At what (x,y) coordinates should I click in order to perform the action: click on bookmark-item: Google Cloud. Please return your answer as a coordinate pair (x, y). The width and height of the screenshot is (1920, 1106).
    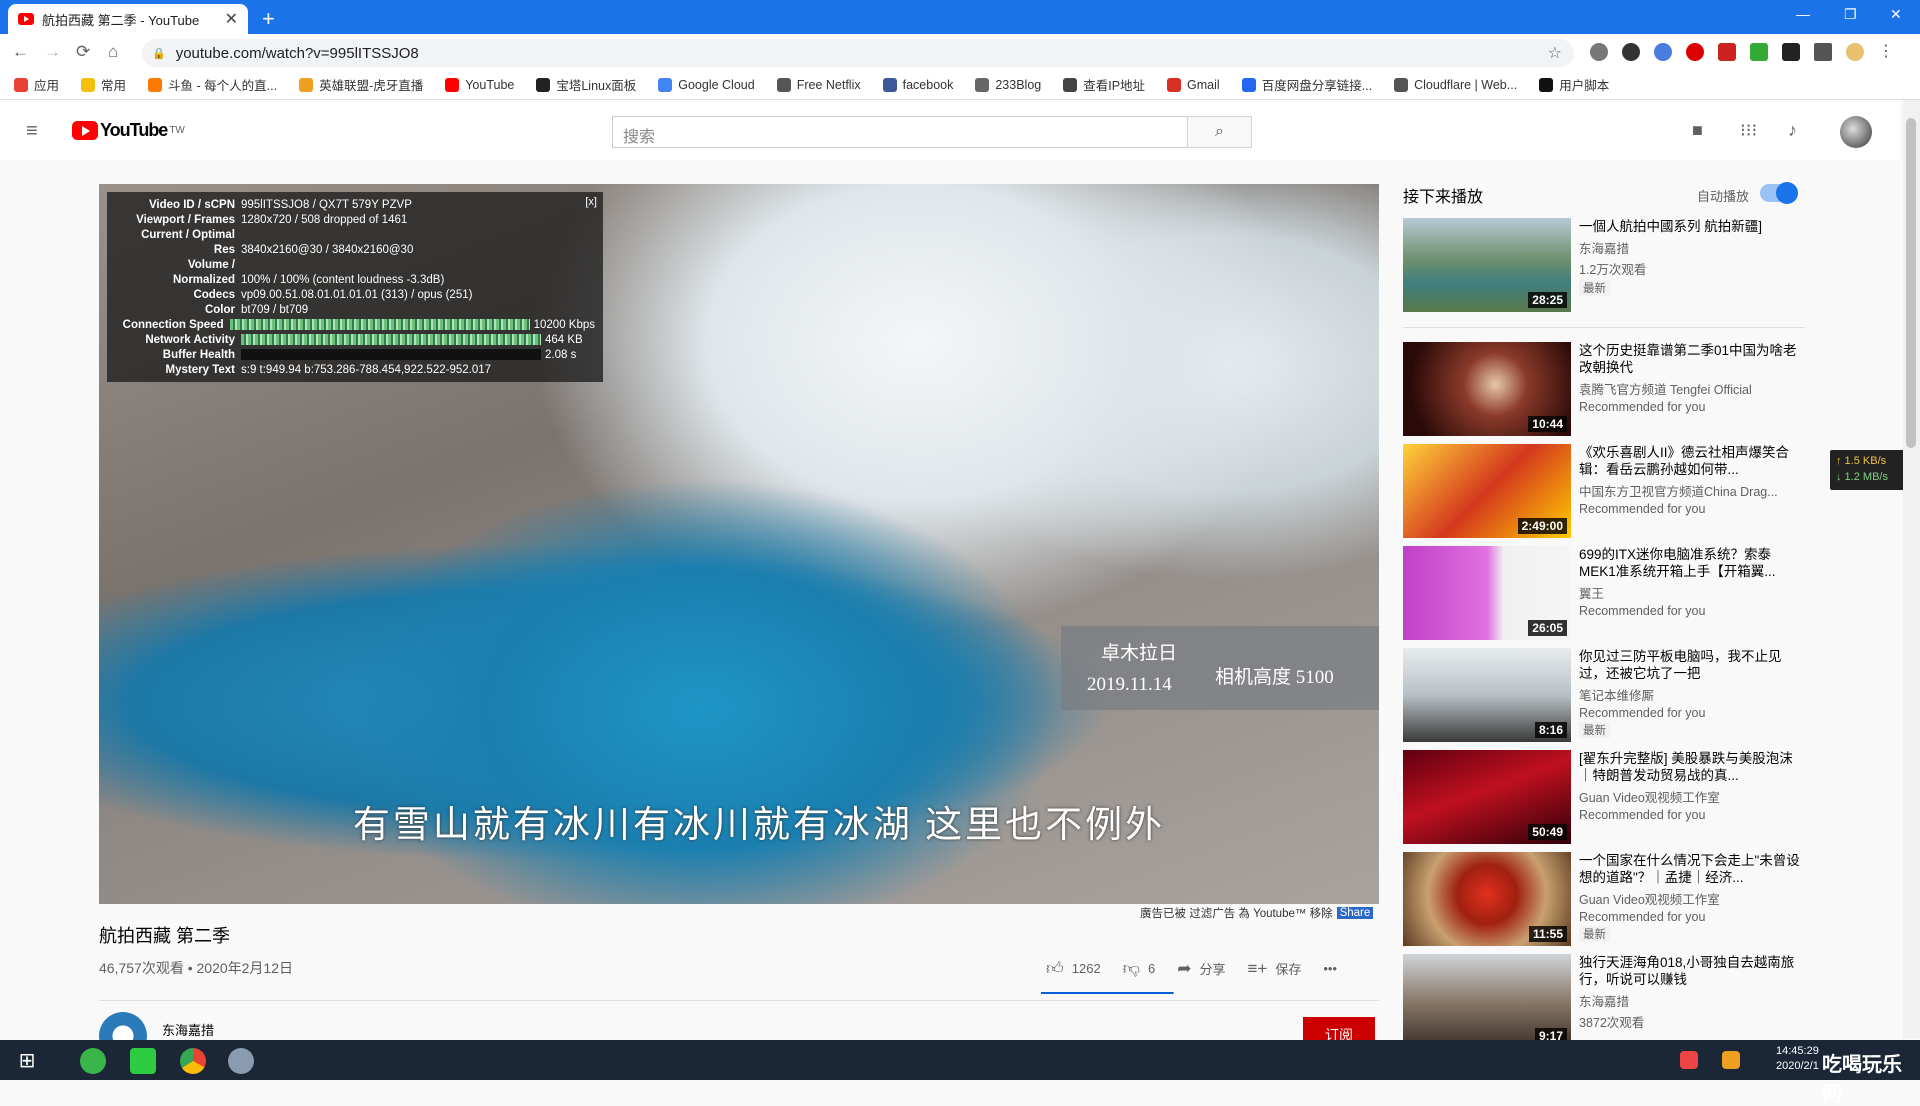
    Looking at the image, I should click on (706, 84).